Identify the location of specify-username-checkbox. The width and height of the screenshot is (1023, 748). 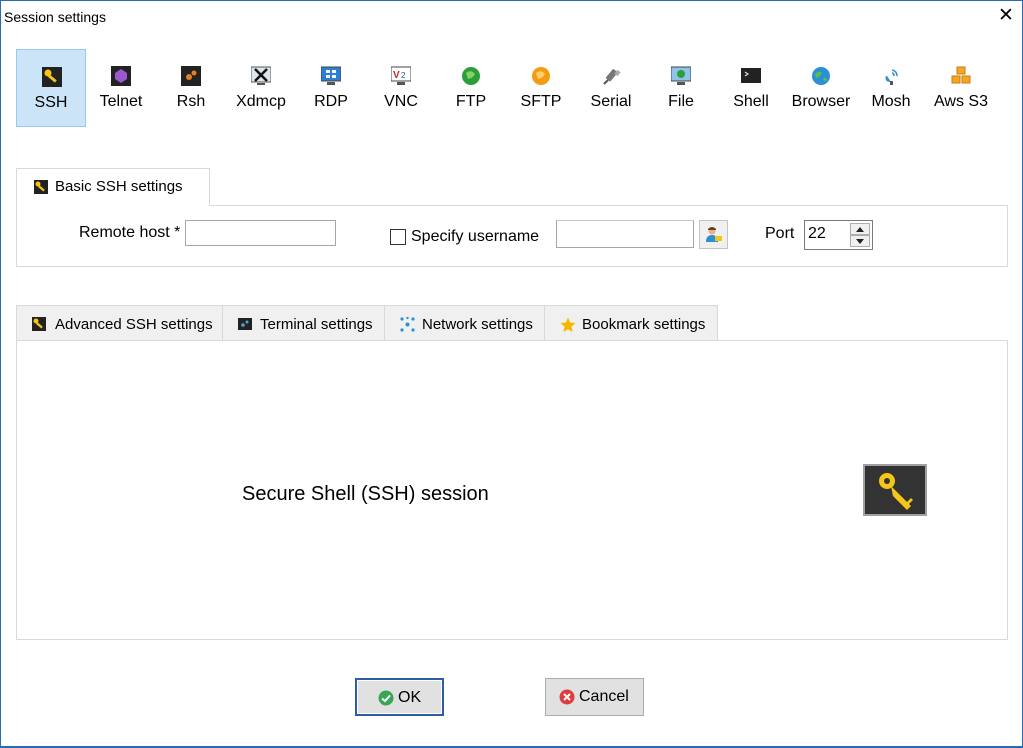
(398, 237).